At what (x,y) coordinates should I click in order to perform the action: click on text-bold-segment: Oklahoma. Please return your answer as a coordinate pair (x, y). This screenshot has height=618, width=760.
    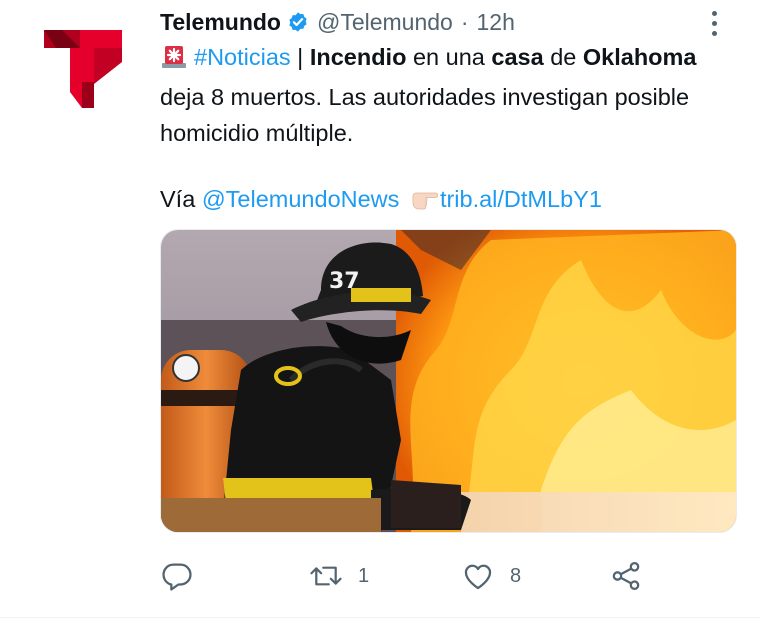
    Looking at the image, I should click on (639, 57).